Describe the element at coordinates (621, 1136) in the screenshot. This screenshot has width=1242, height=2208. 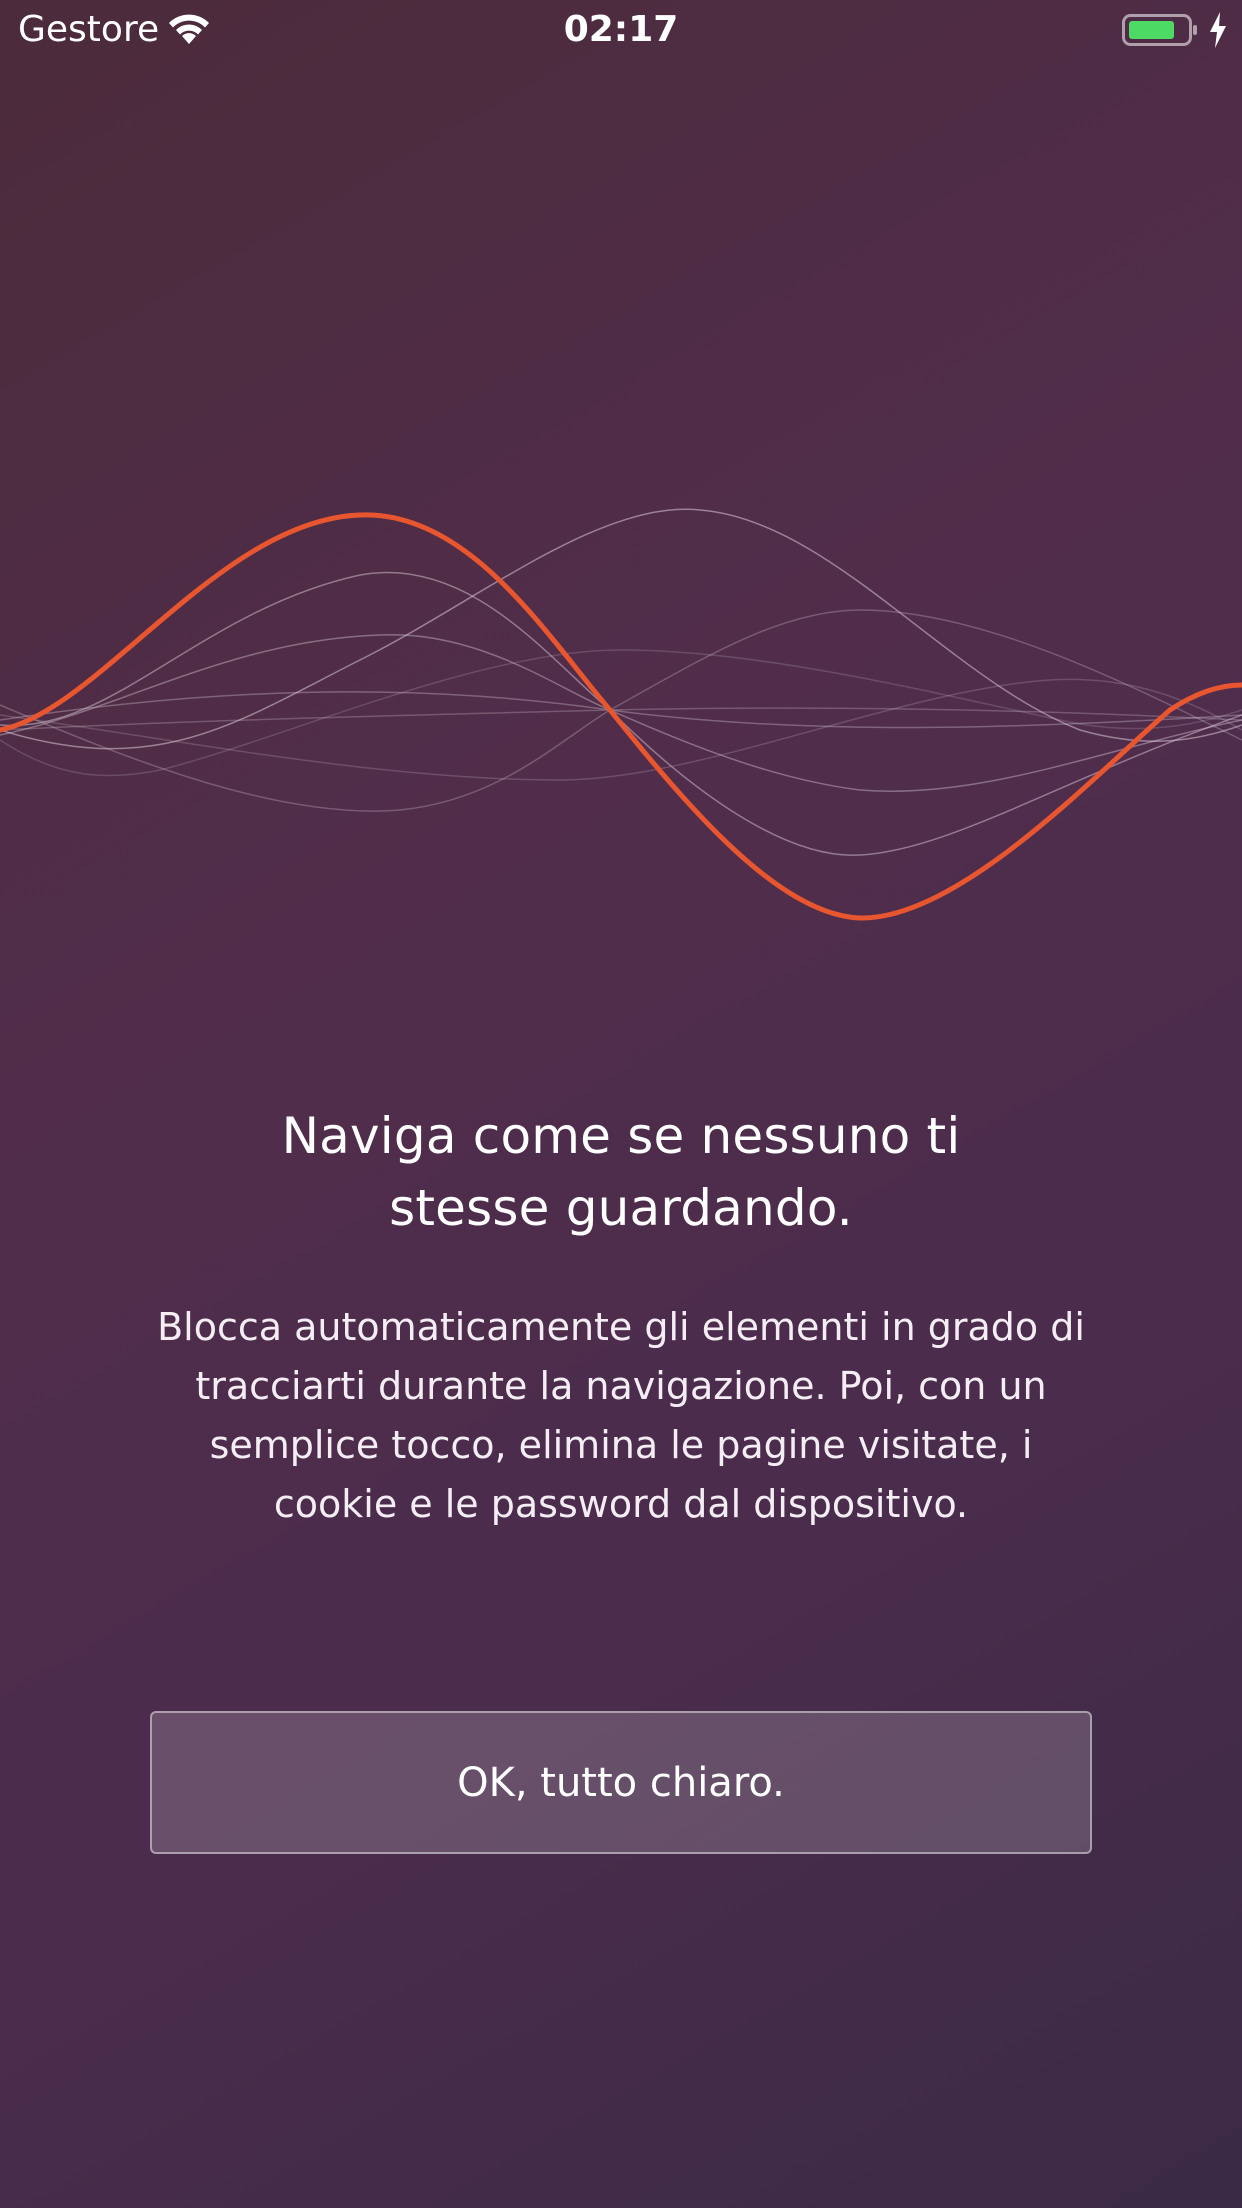
I see `headline-line: Naviga come se nessuno ti` at that location.